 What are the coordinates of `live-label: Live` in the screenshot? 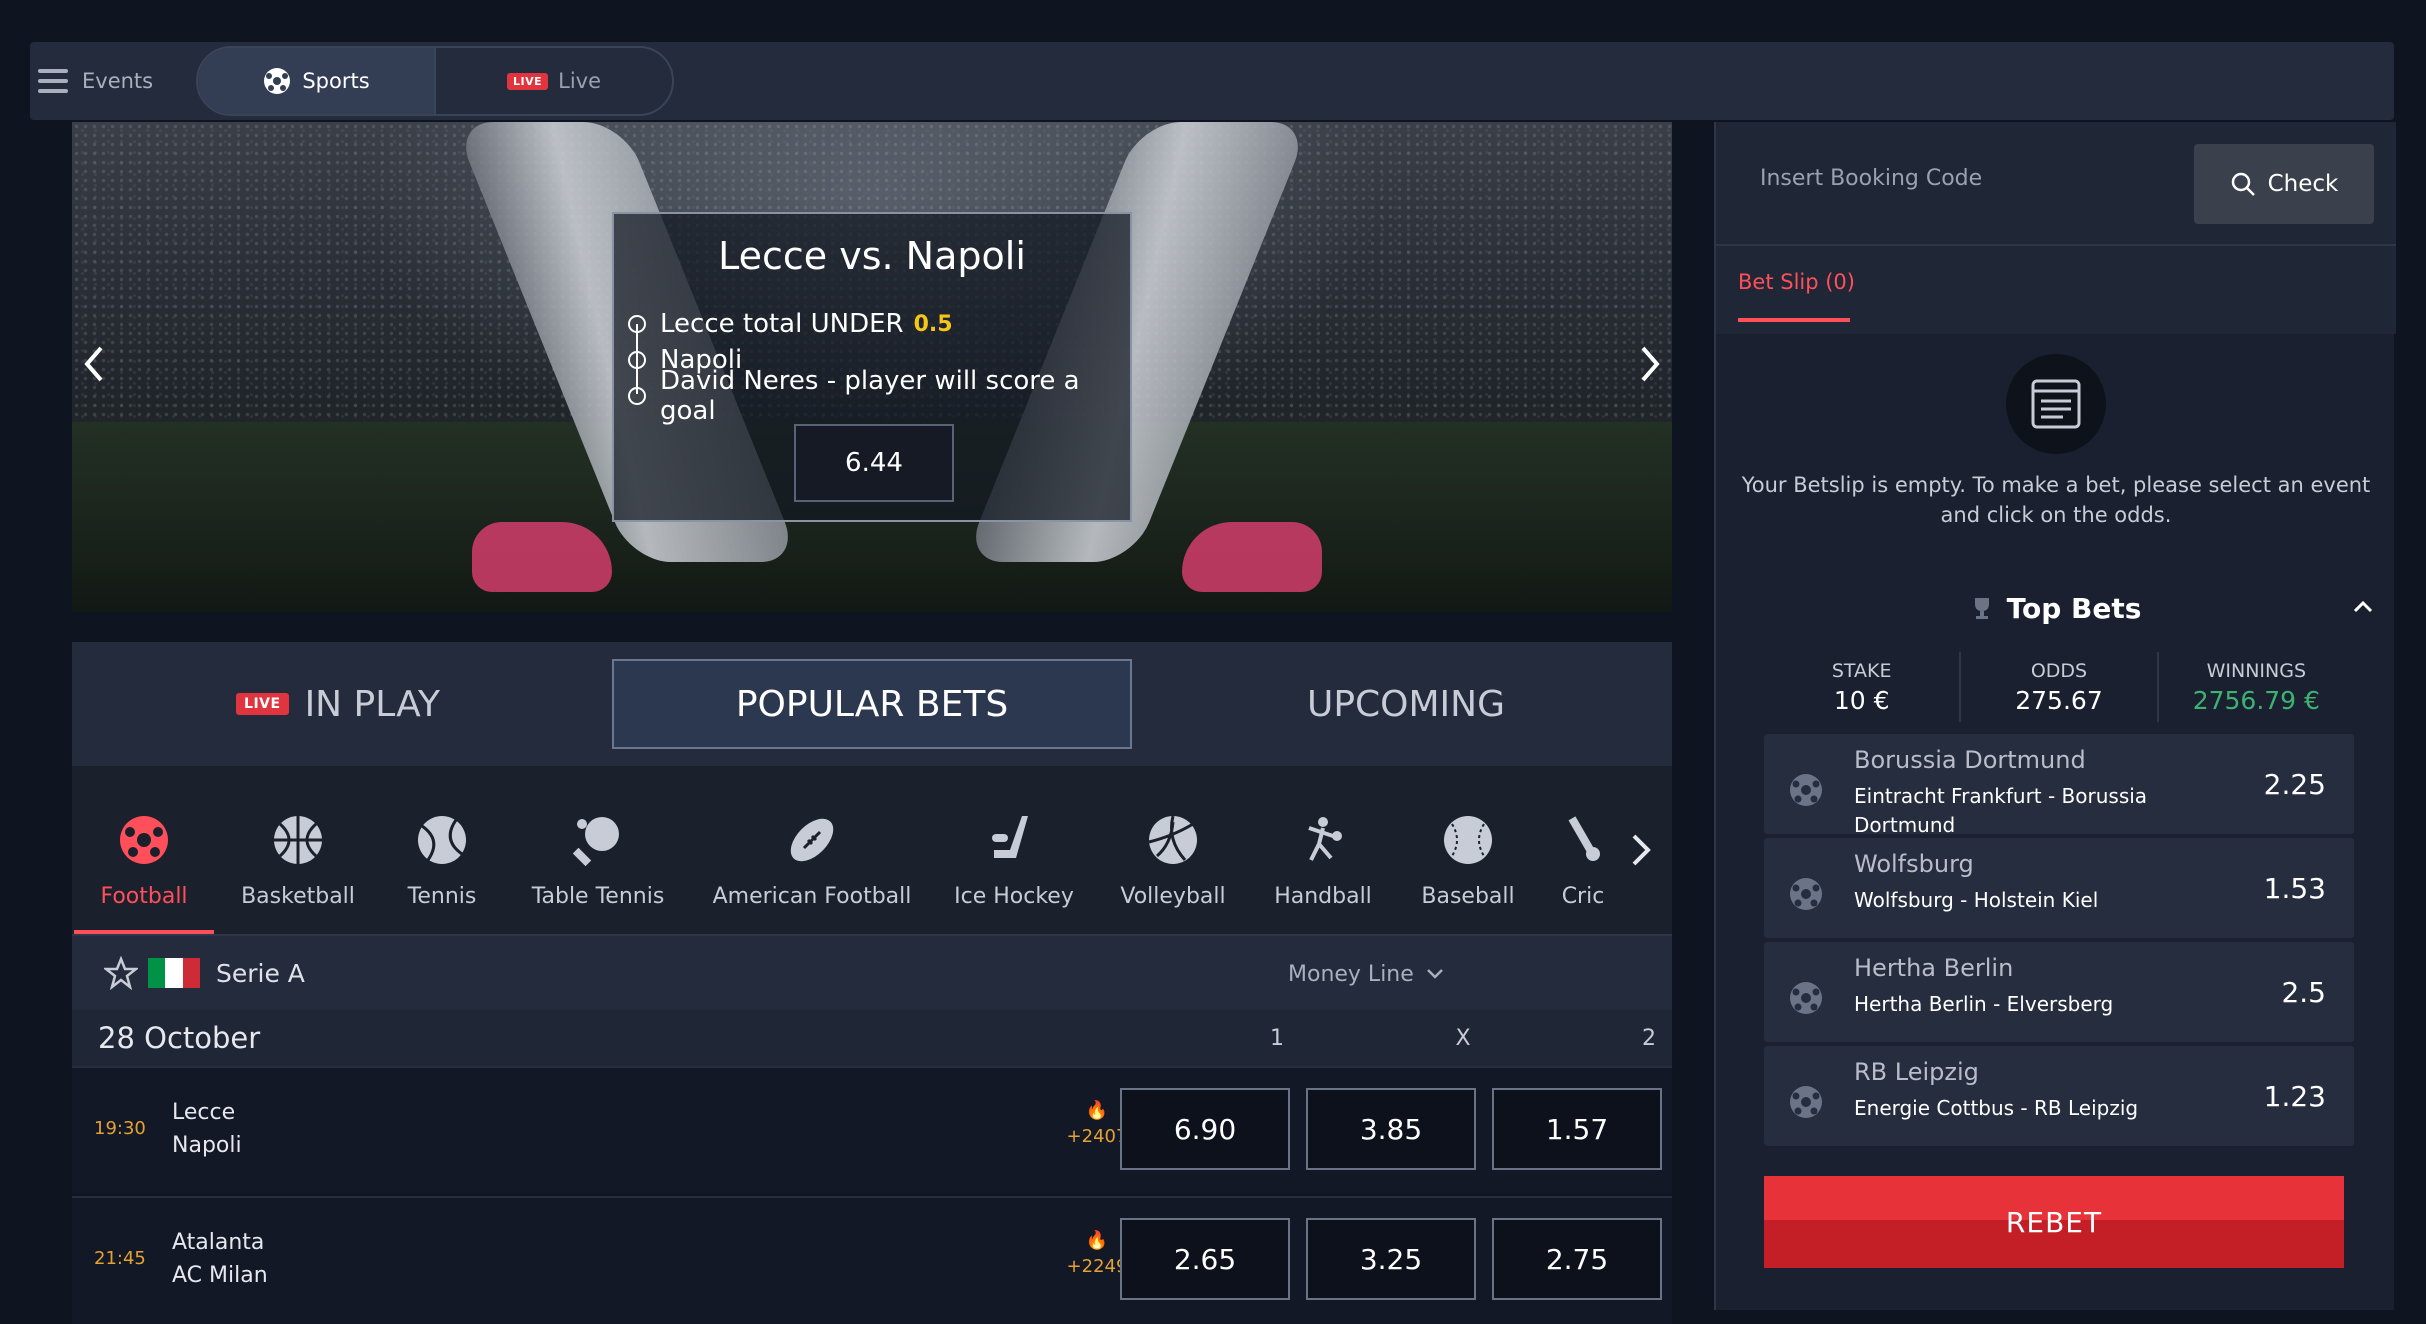 It's located at (580, 81).